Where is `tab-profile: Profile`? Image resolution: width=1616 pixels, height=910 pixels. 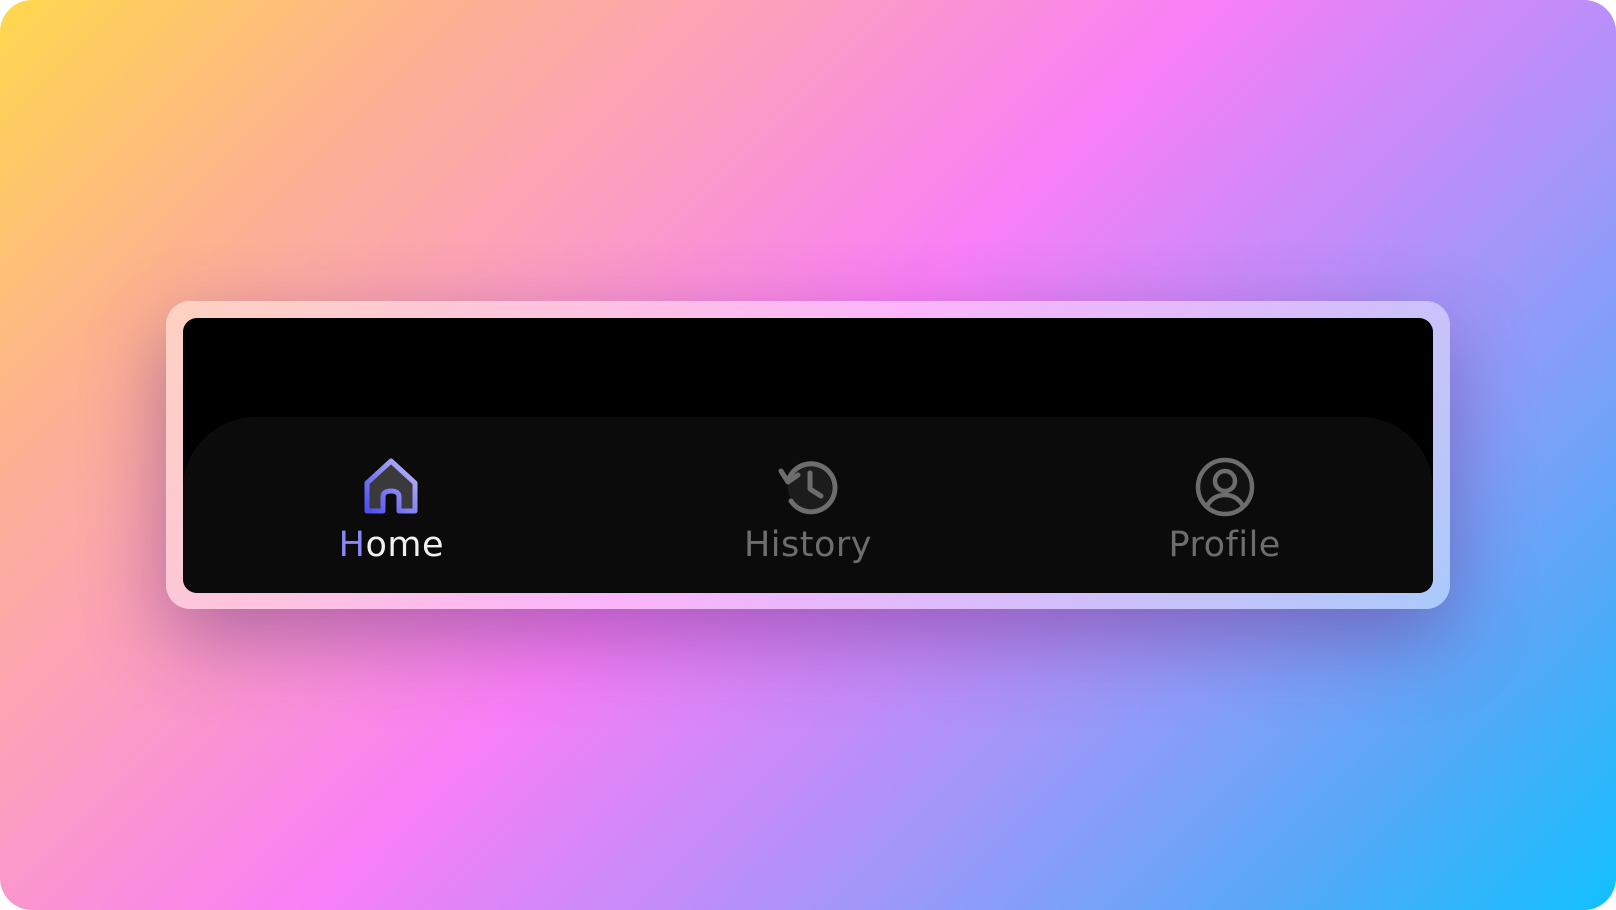
tab-profile: Profile is located at coordinates (1224, 505).